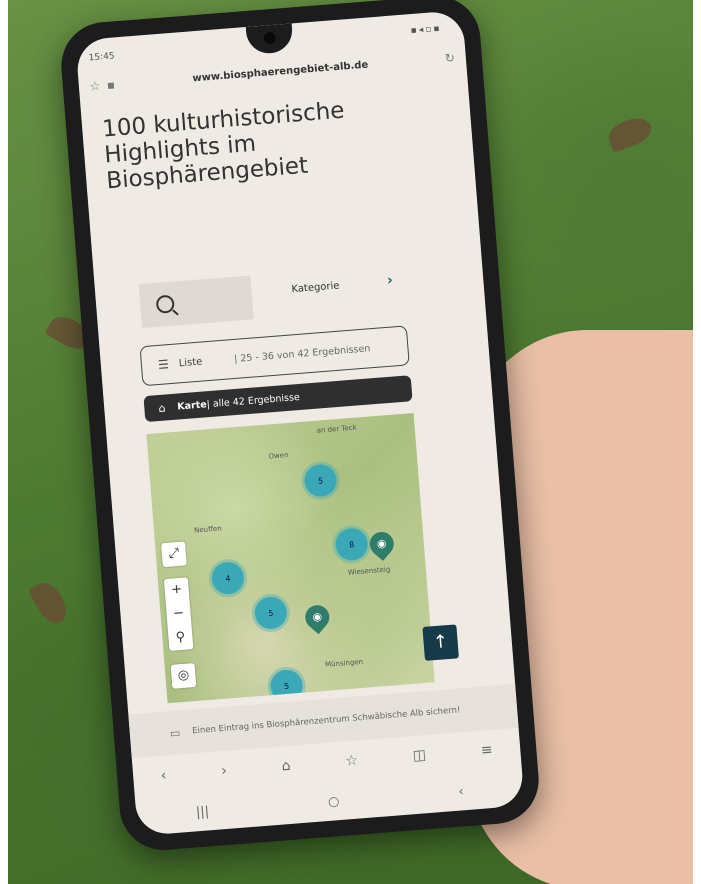 The image size is (701, 884). Describe the element at coordinates (286, 766) in the screenshot. I see `home-button: ⌂` at that location.